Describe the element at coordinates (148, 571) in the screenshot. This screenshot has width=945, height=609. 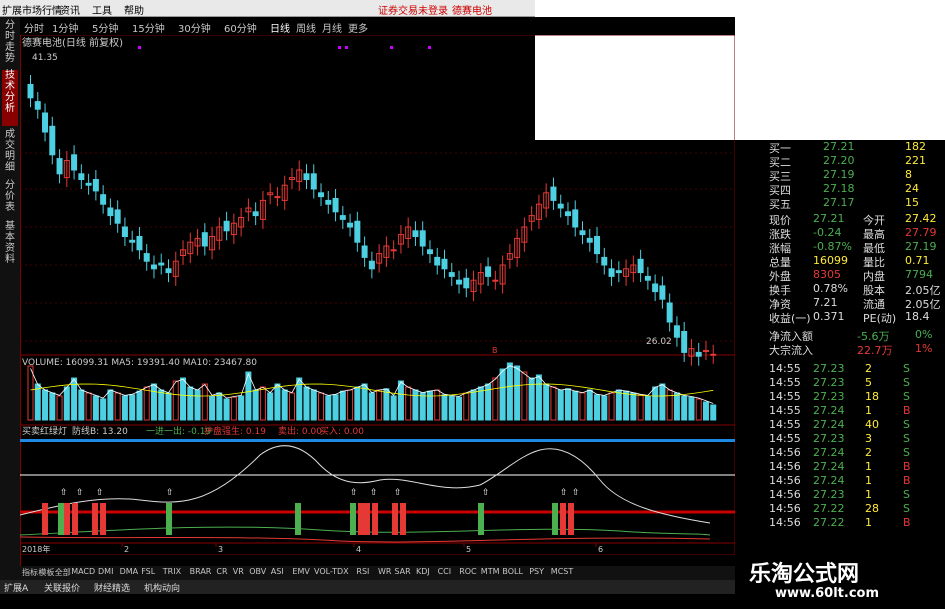
I see `indicator-tab: FSL` at that location.